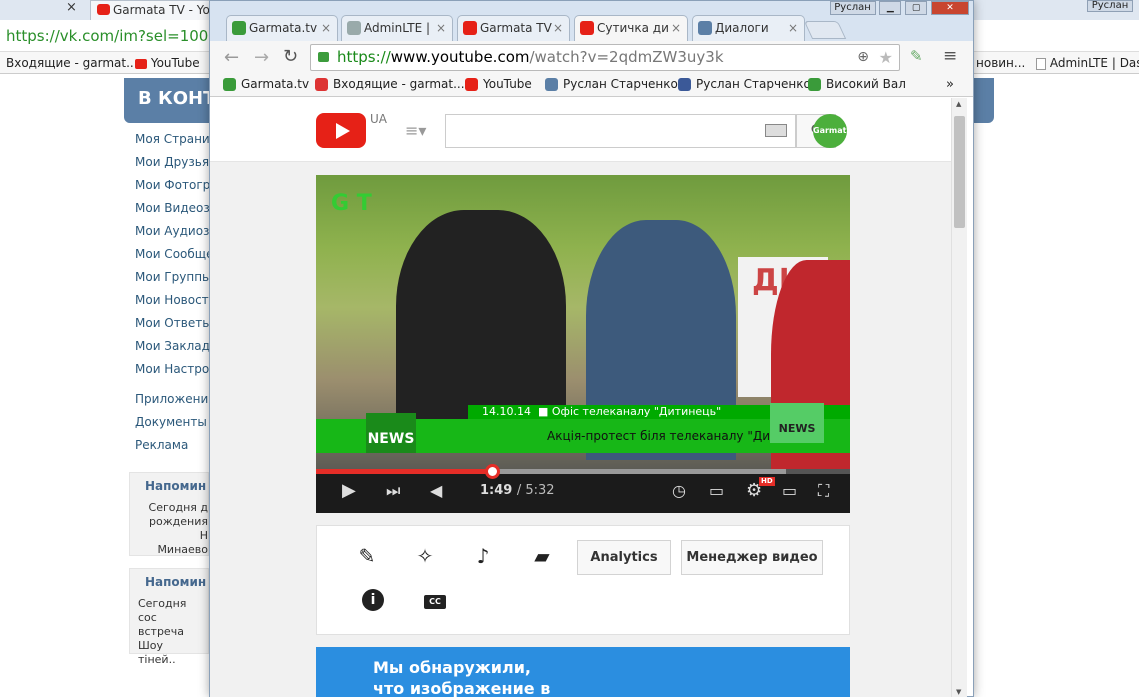 This screenshot has height=697, width=1139. Describe the element at coordinates (161, 445) in the screenshot. I see `vk-menu-item: Реклама` at that location.